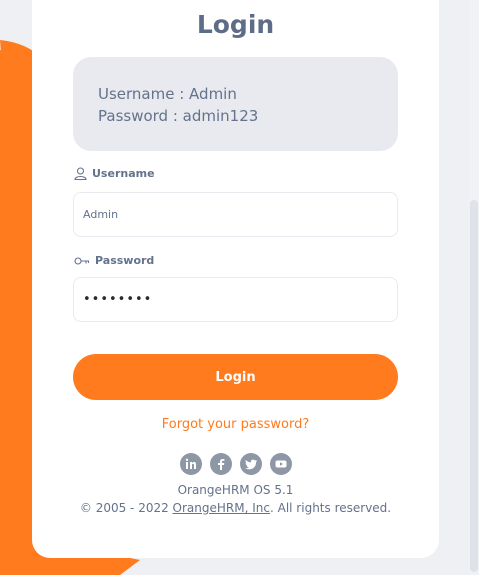 Image resolution: width=479 pixels, height=575 pixels. I want to click on app-version: OrangeHRM OS 5.1, so click(235, 490).